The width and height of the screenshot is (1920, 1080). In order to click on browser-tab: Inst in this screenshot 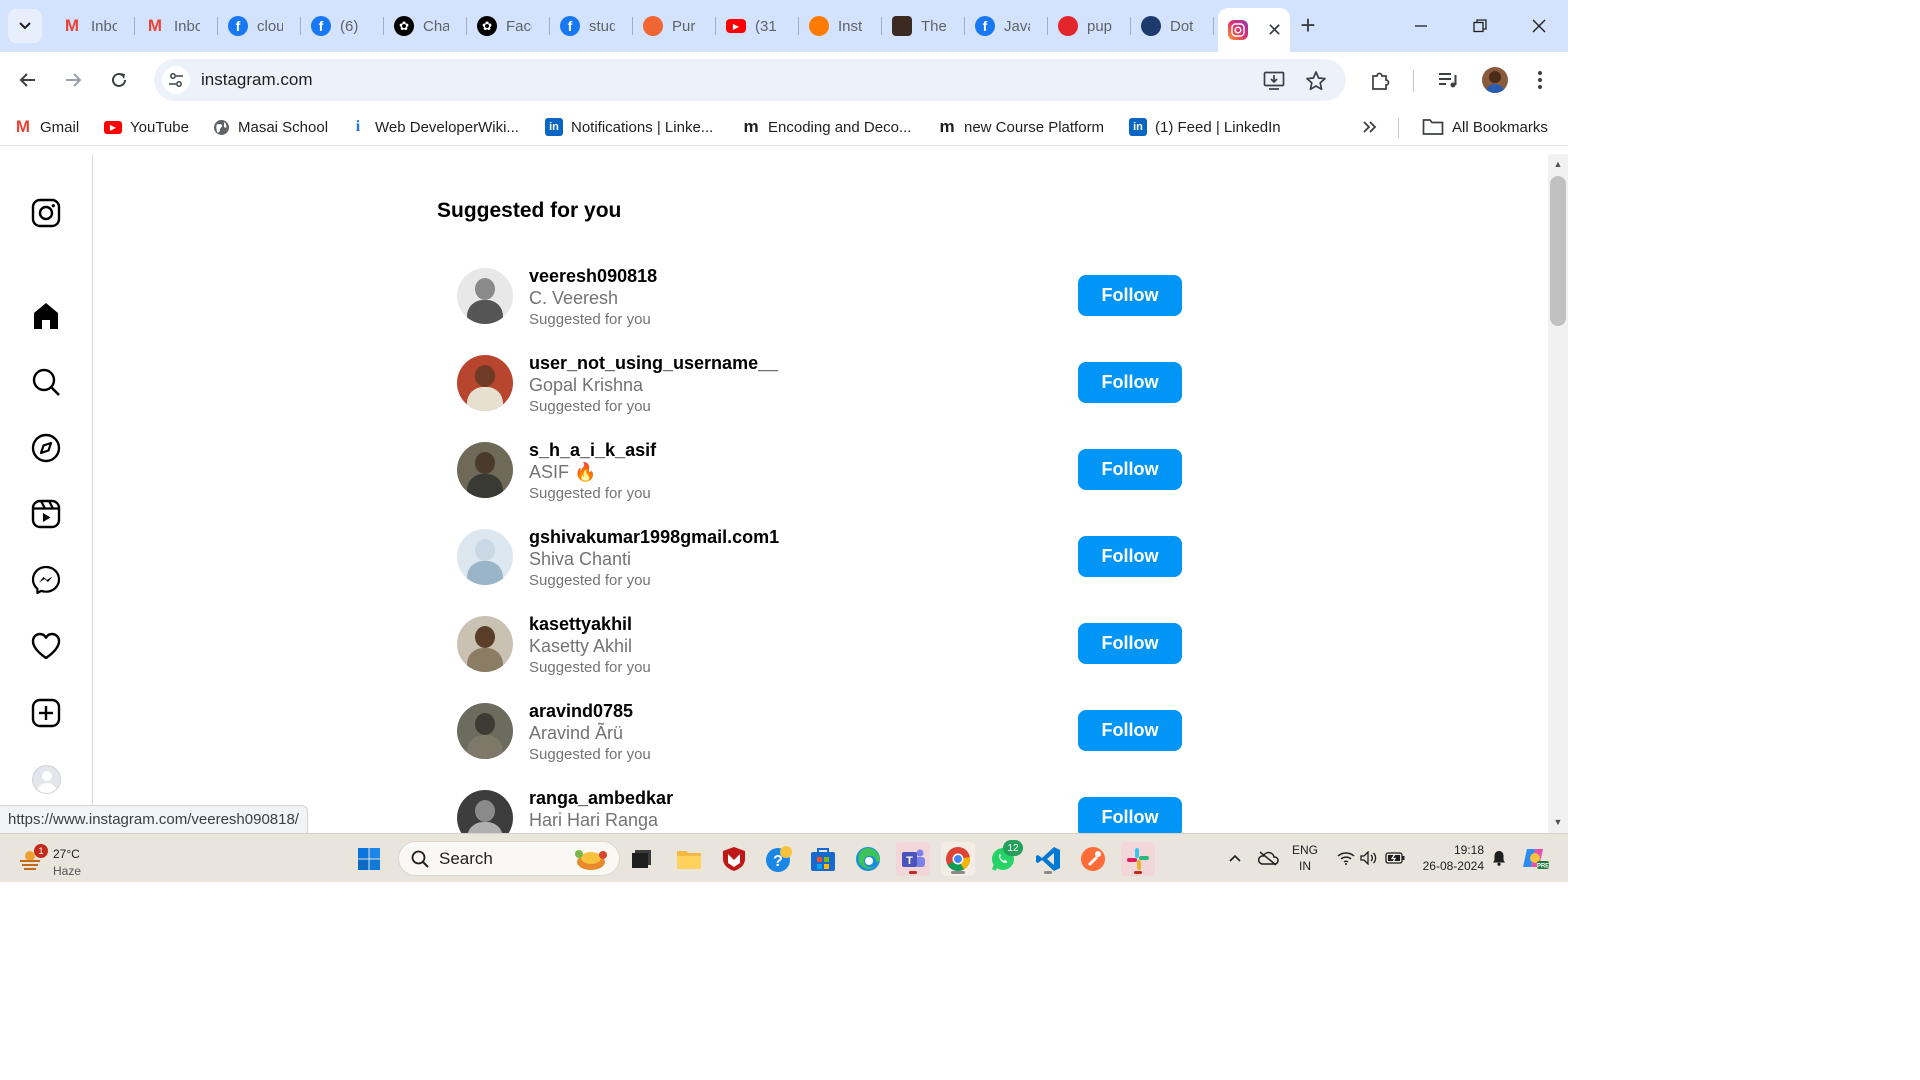, I will do `click(840, 26)`.